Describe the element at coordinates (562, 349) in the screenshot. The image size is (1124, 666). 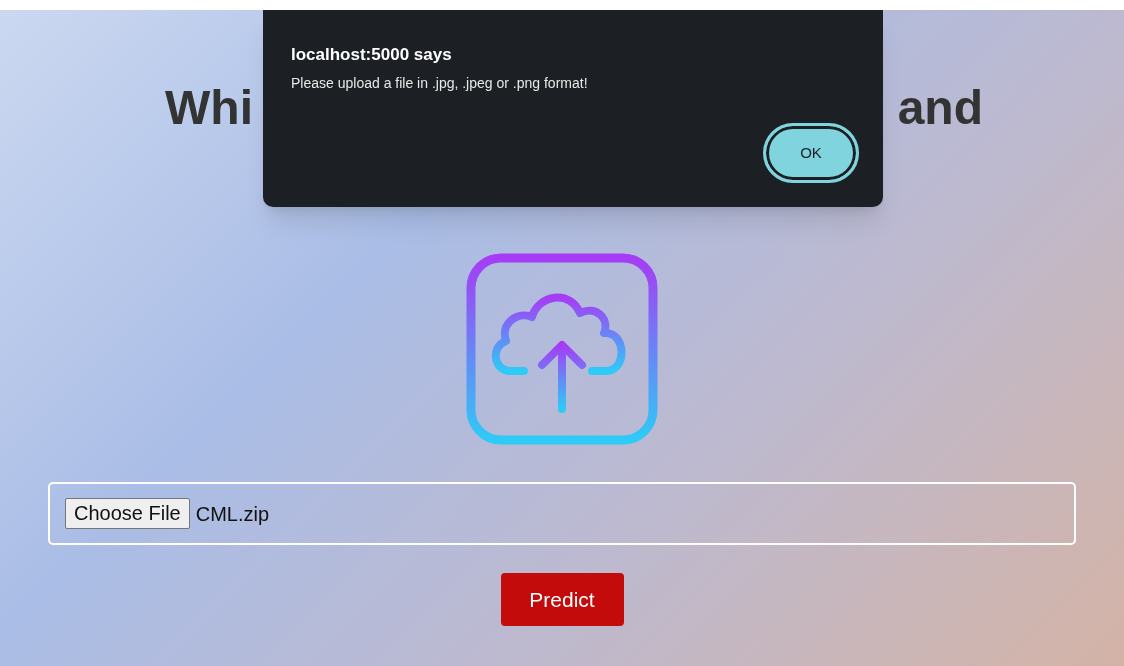
I see `cloud-upload-icon` at that location.